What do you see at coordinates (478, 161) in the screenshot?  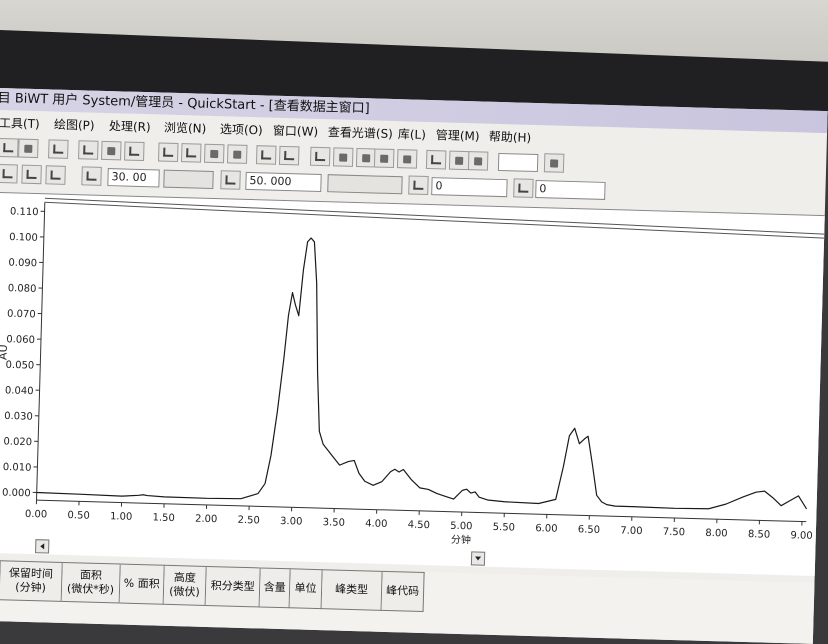 I see `tool-print-icon` at bounding box center [478, 161].